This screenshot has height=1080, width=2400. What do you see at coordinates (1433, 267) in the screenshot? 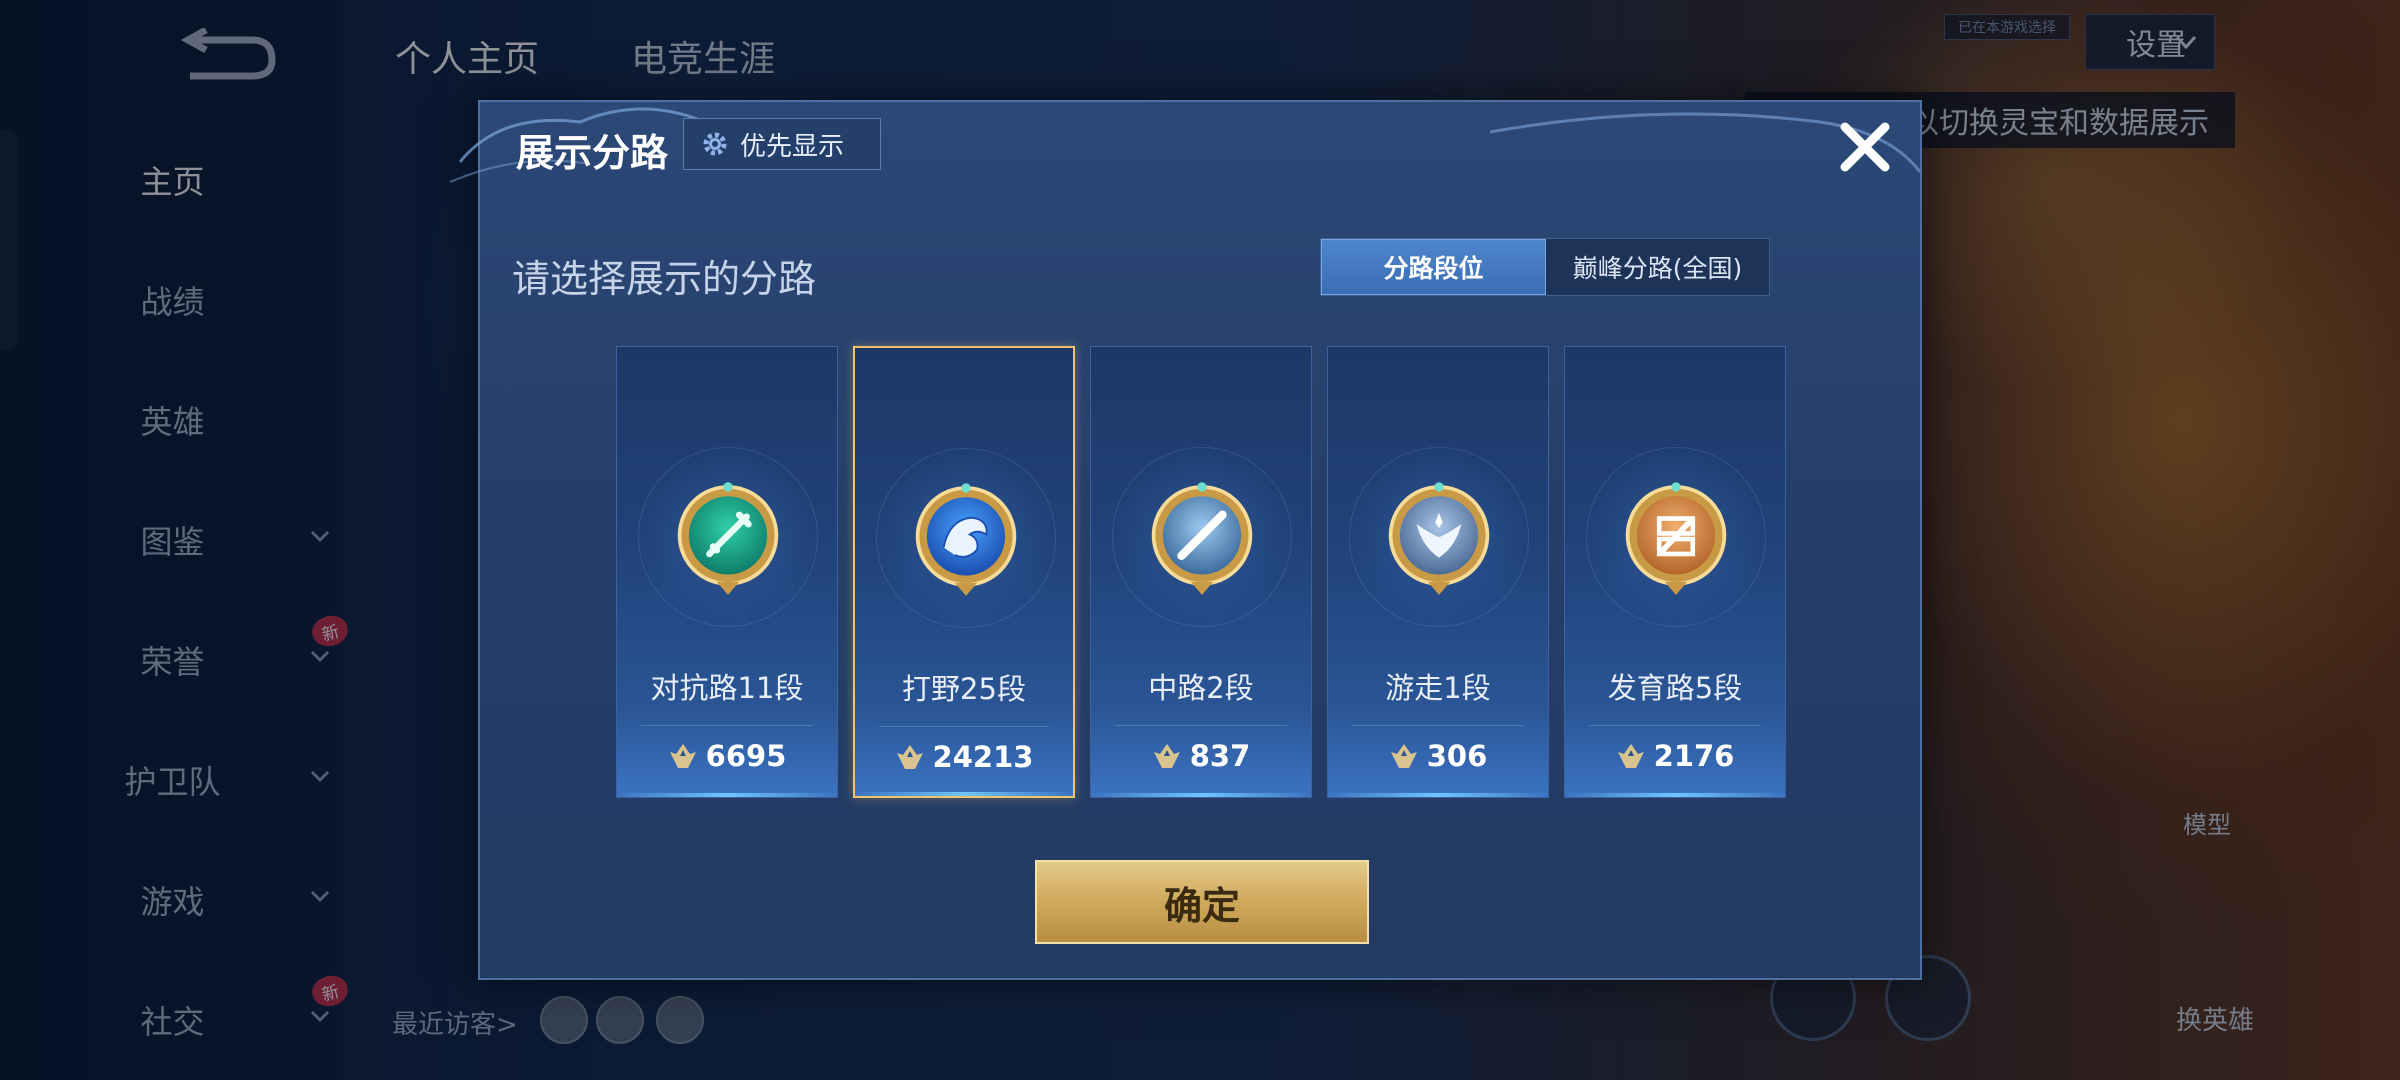
I see `tab-lane-rank: 分路段位` at bounding box center [1433, 267].